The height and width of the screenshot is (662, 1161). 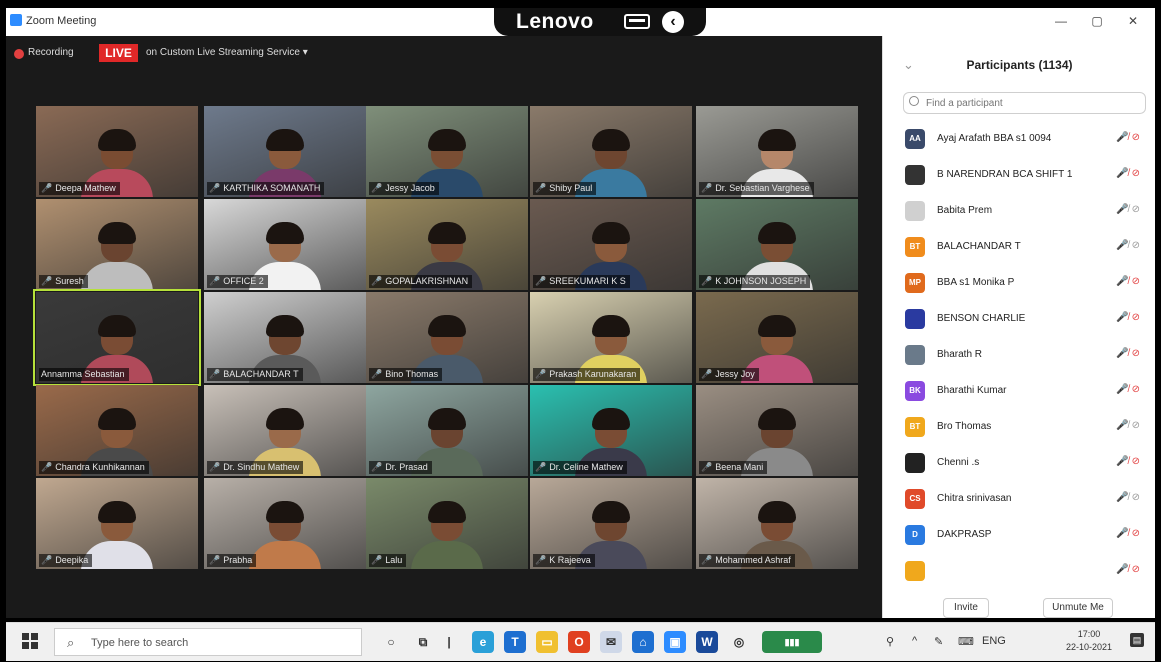 I want to click on video-tile: 🎤 Jessy Jacob, so click(x=447, y=151).